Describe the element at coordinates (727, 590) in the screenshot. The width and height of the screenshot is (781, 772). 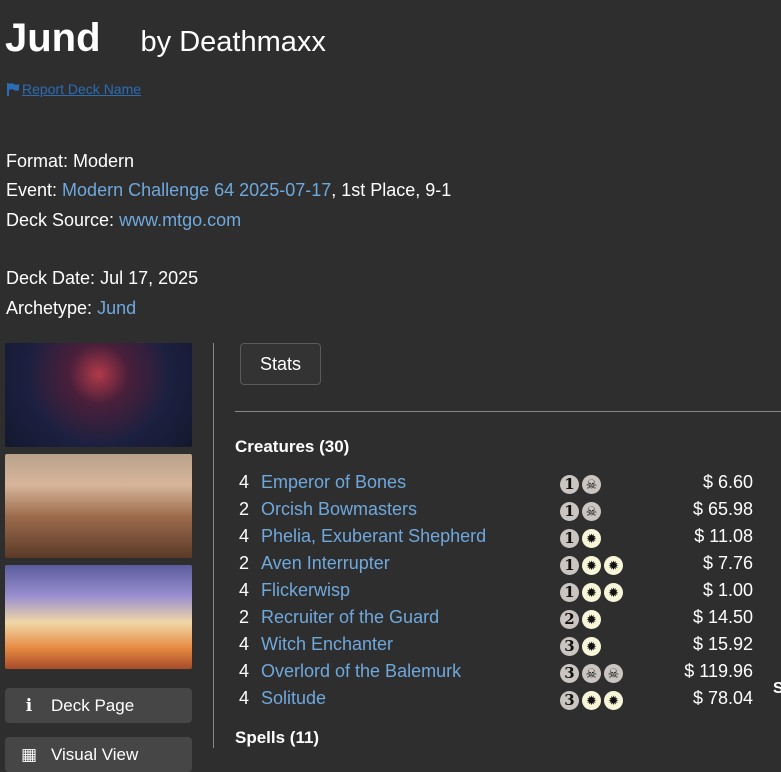
I see `card-price: $ 1.00` at that location.